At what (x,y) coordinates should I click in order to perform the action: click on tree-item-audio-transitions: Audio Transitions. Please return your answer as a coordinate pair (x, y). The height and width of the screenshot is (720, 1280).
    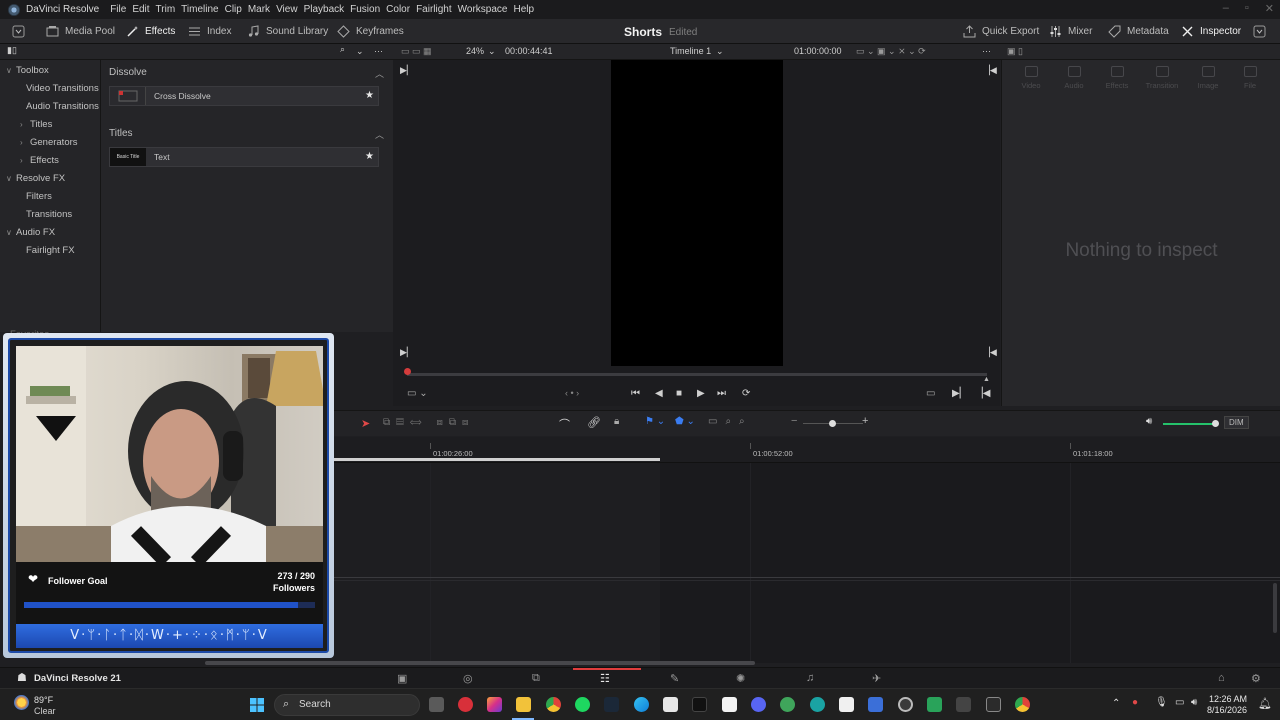
    Looking at the image, I should click on (59, 106).